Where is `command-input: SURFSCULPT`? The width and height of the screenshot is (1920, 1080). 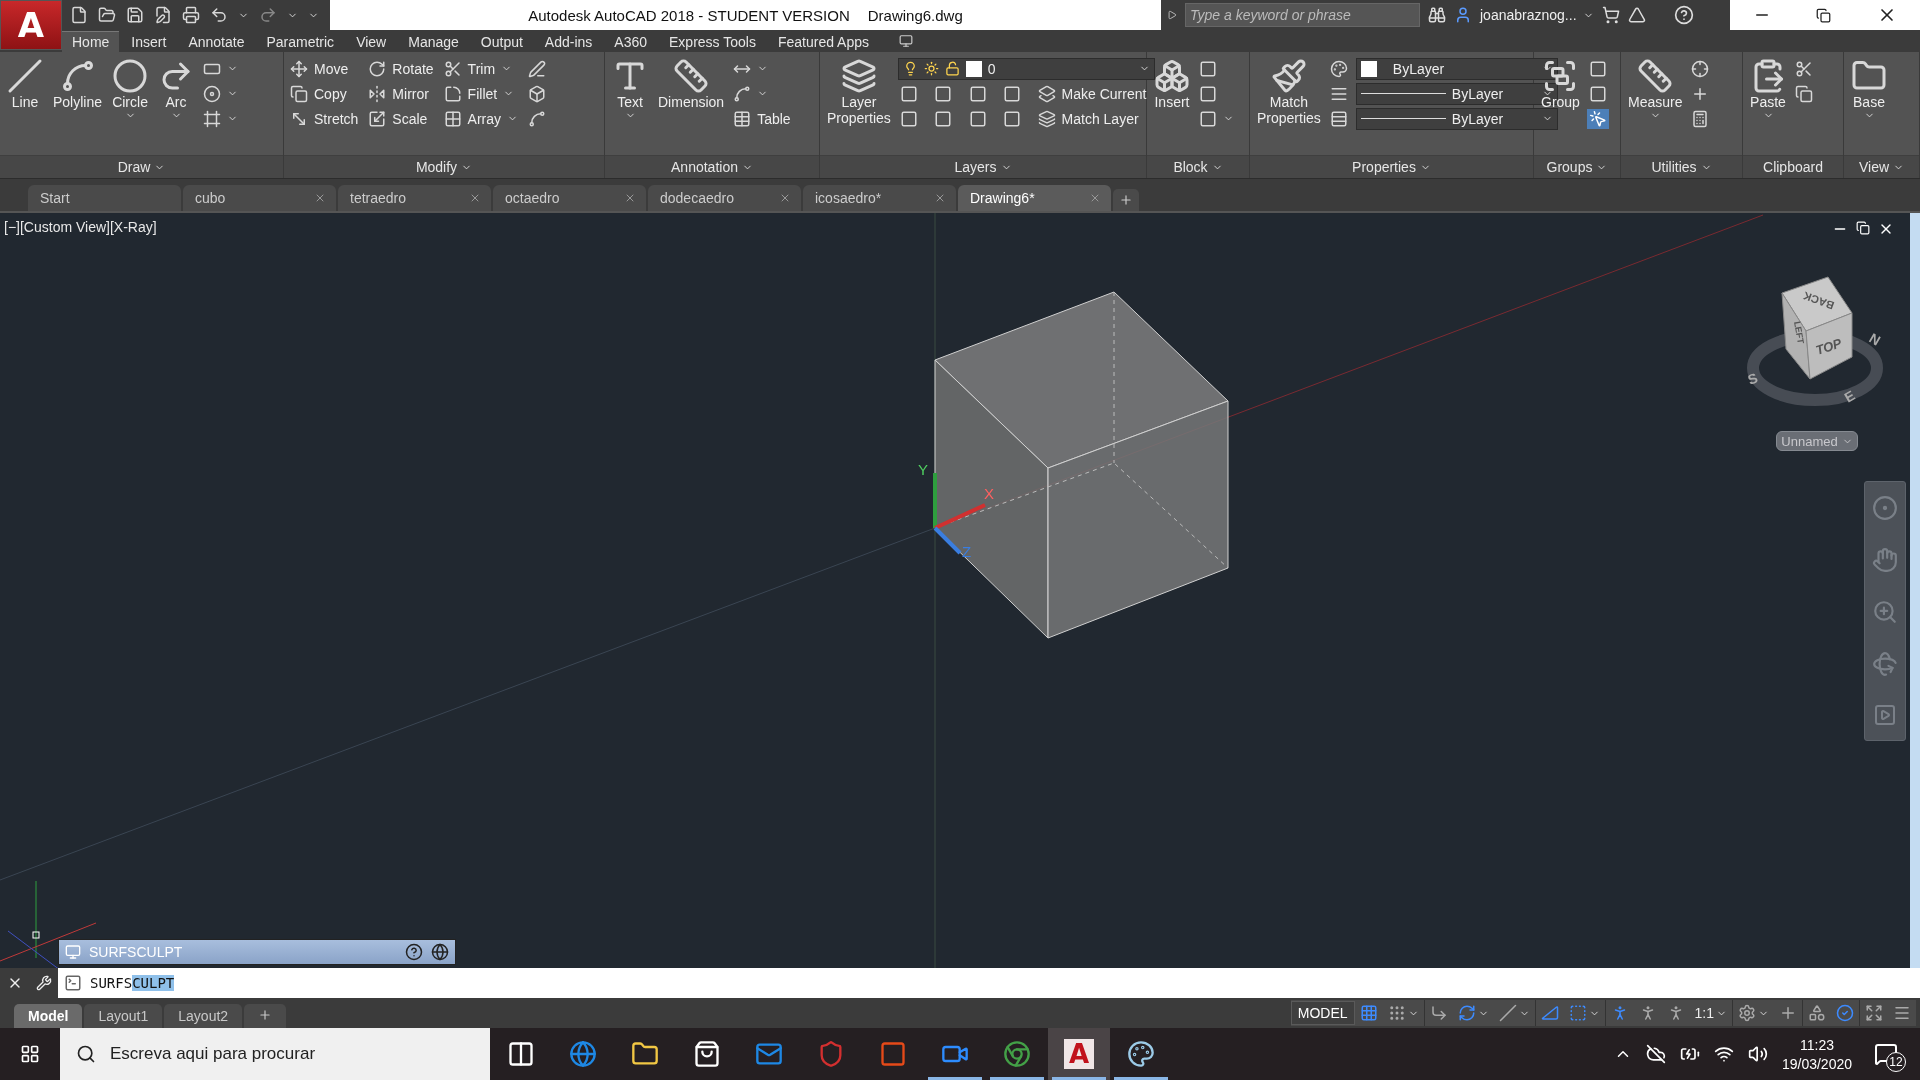 command-input: SURFSCULPT is located at coordinates (989, 983).